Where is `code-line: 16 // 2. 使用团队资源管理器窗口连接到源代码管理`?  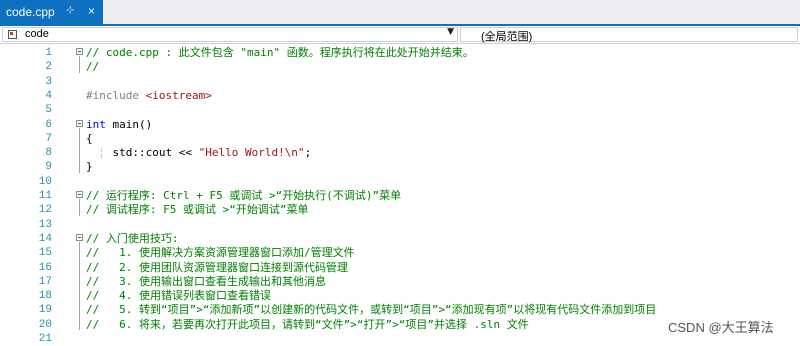 code-line: 16 // 2. 使用团队资源管理器窗口连接到源代码管理 is located at coordinates (400, 268).